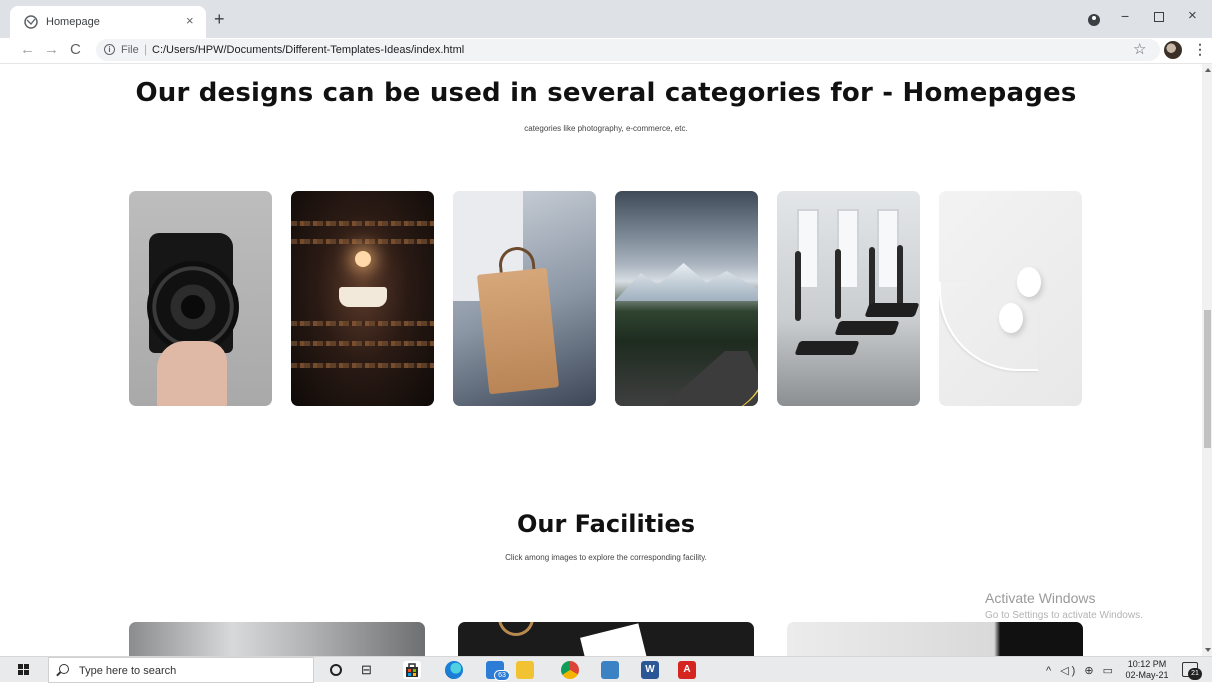 Image resolution: width=1212 pixels, height=684 pixels. Describe the element at coordinates (128, 671) in the screenshot. I see `search-placeholder: Type here to search` at that location.